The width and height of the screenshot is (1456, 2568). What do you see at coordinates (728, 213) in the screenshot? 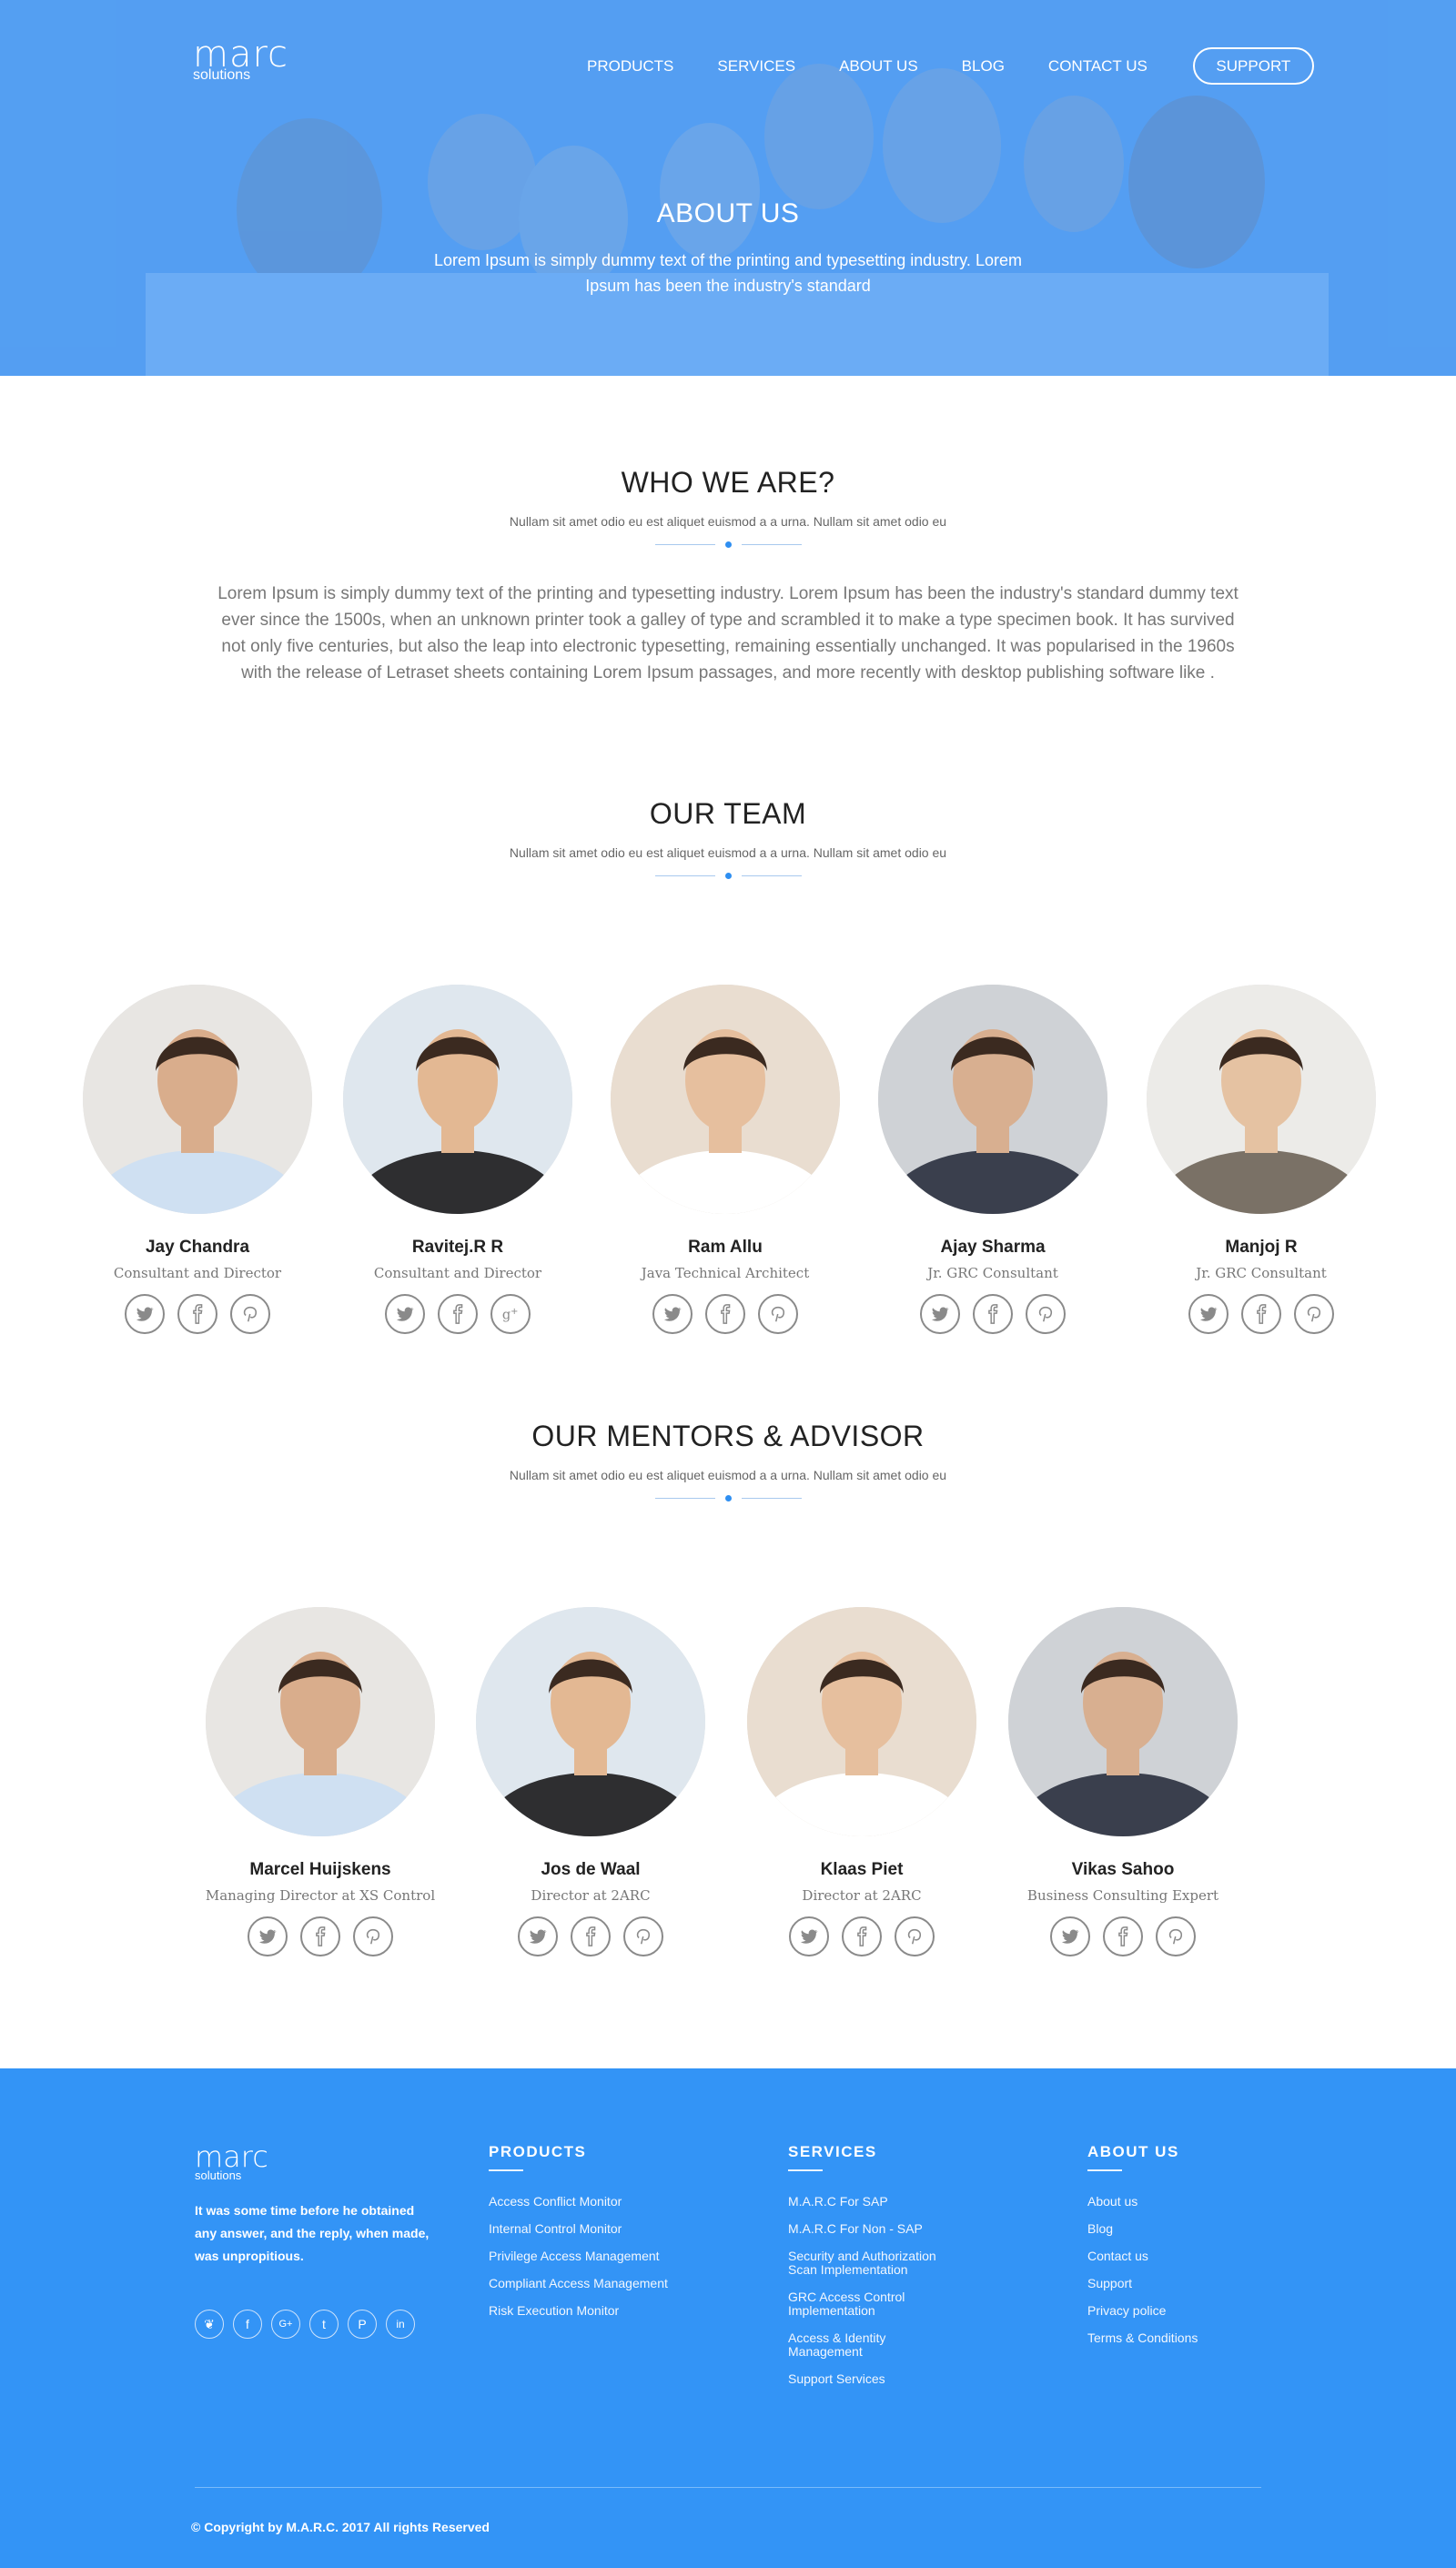
I see `hero-title: ABOUT US` at bounding box center [728, 213].